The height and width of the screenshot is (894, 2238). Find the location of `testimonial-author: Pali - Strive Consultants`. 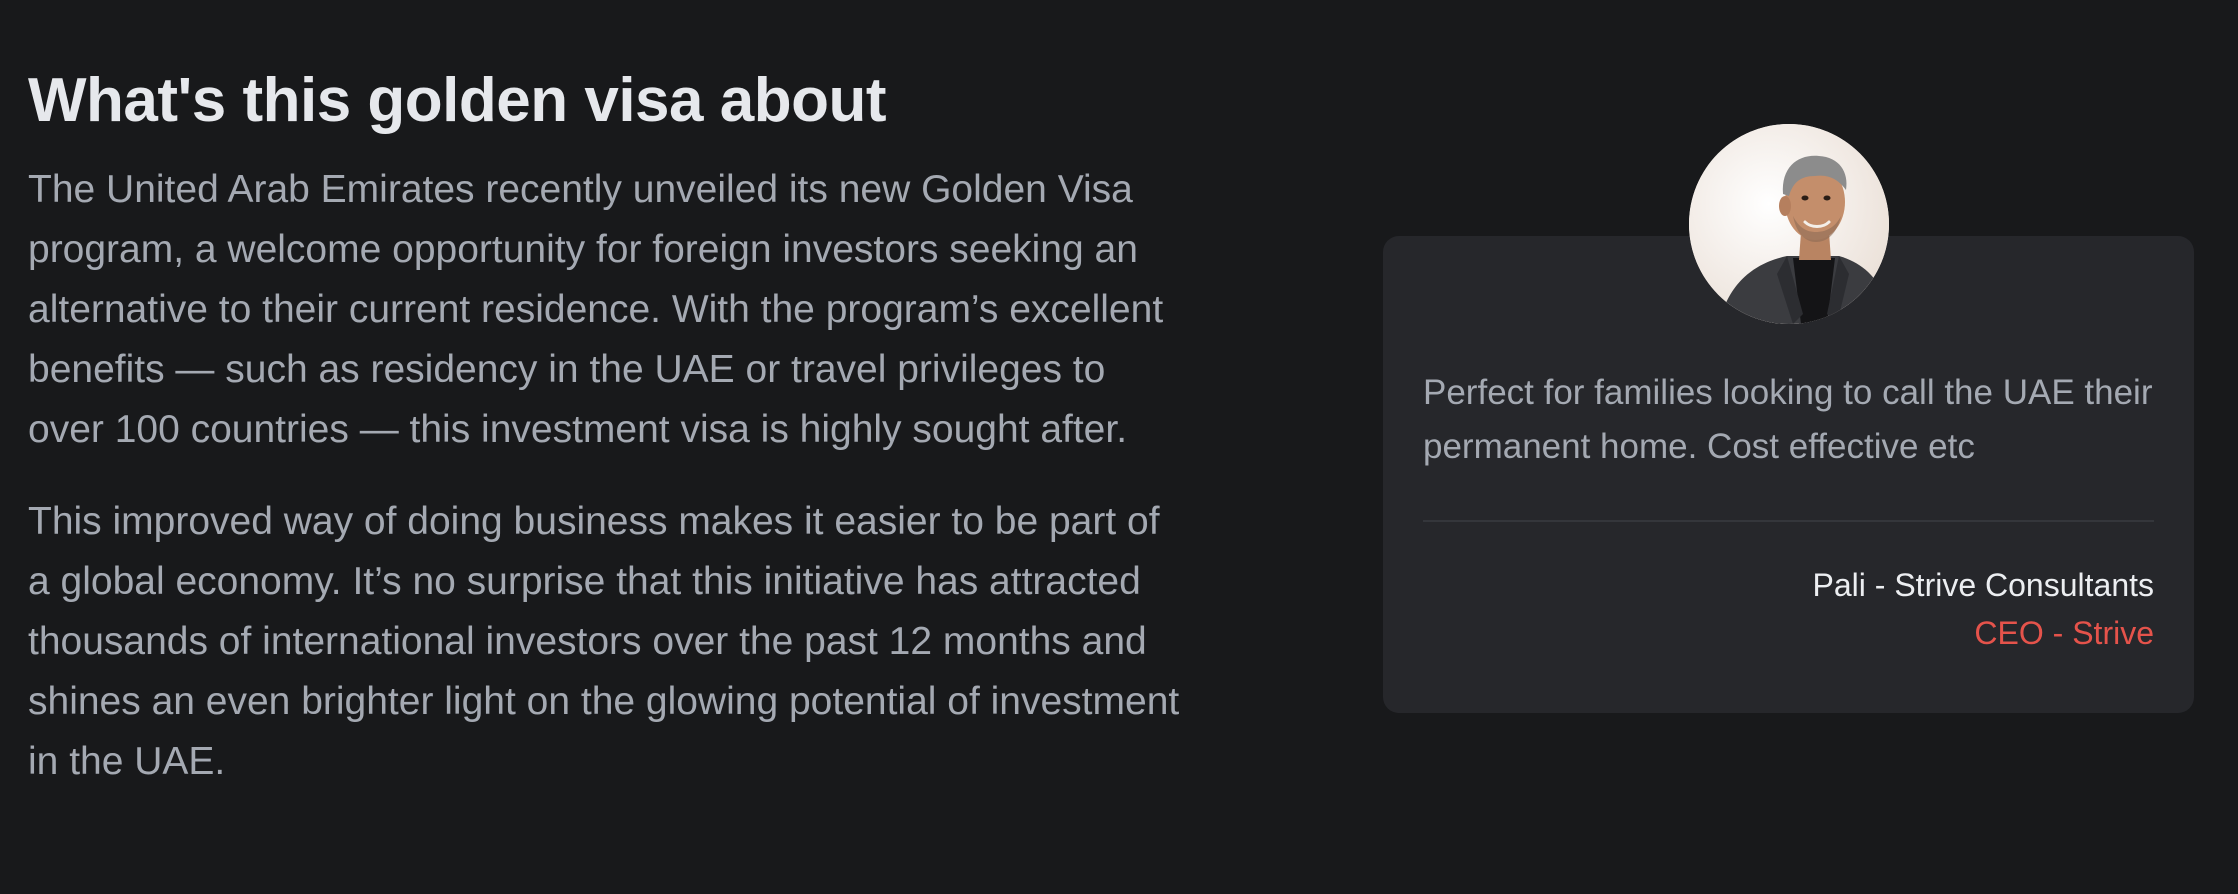

testimonial-author: Pali - Strive Consultants is located at coordinates (1983, 585).